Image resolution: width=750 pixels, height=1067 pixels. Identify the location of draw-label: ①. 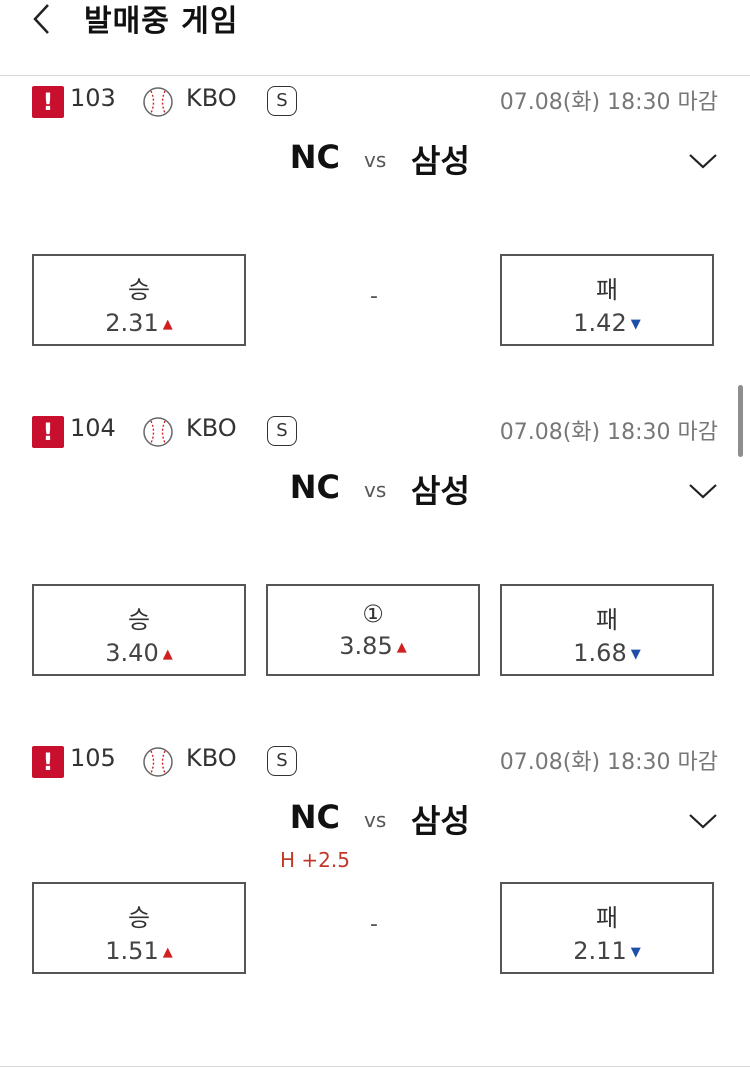
(373, 614).